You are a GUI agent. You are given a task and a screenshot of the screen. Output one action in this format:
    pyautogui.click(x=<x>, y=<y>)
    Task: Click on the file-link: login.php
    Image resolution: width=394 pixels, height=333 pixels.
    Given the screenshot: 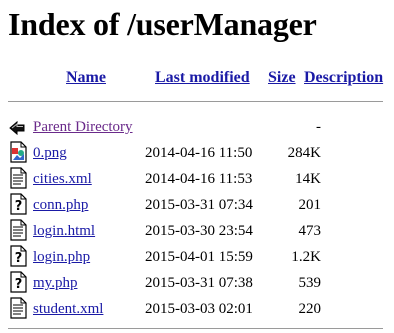 What is the action you would take?
    pyautogui.click(x=61, y=257)
    